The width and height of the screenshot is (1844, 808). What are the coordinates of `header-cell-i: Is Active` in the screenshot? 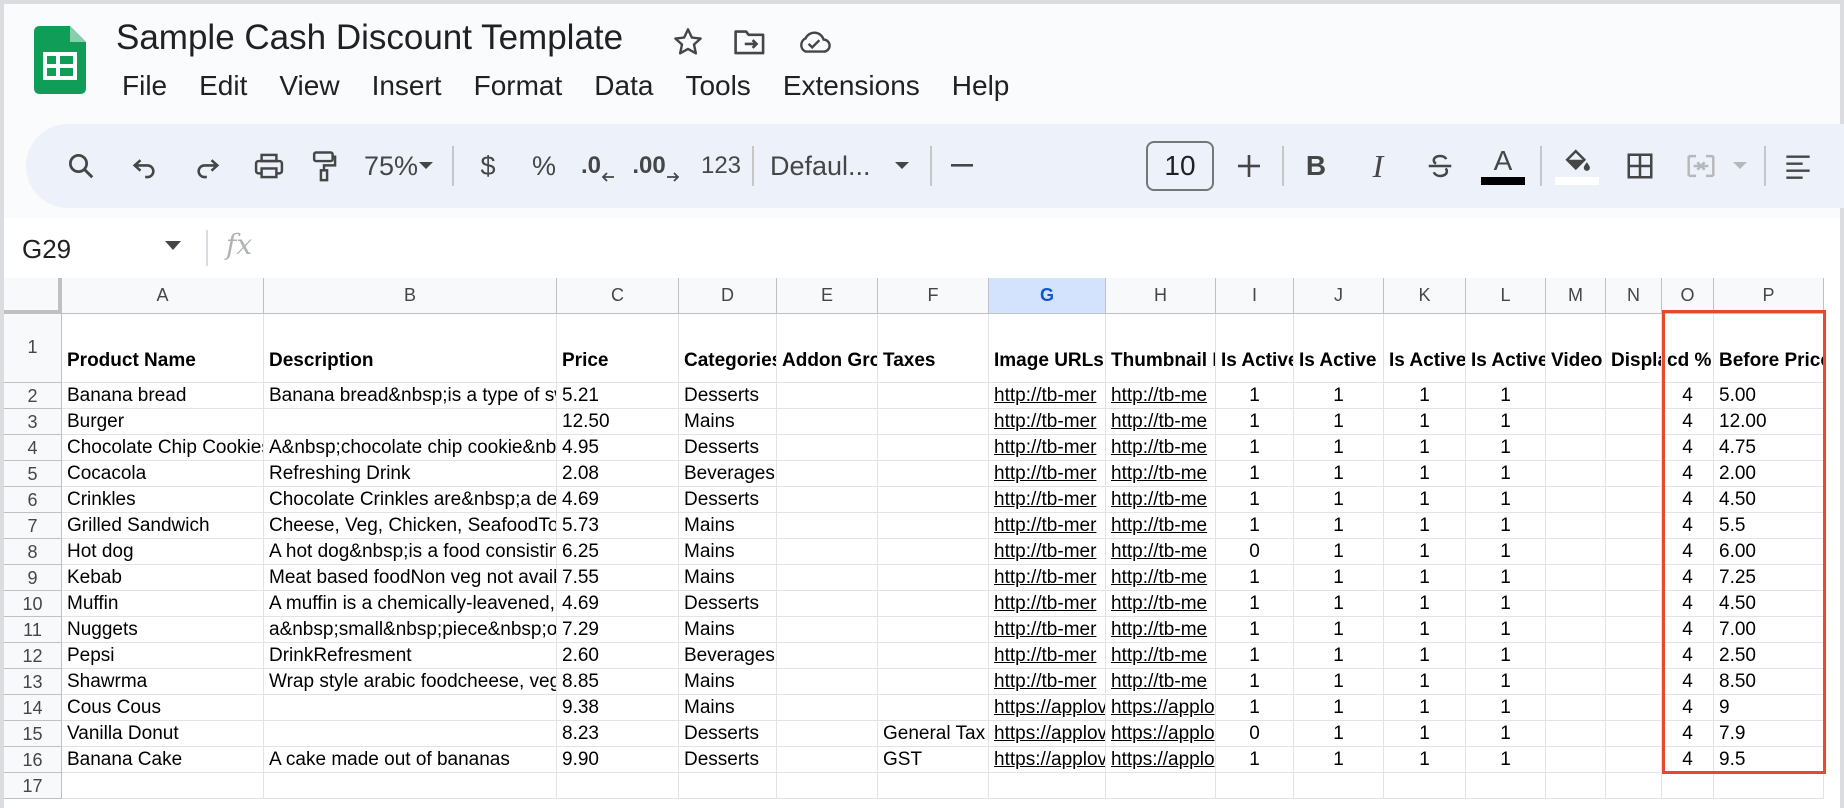 It's located at (1255, 348).